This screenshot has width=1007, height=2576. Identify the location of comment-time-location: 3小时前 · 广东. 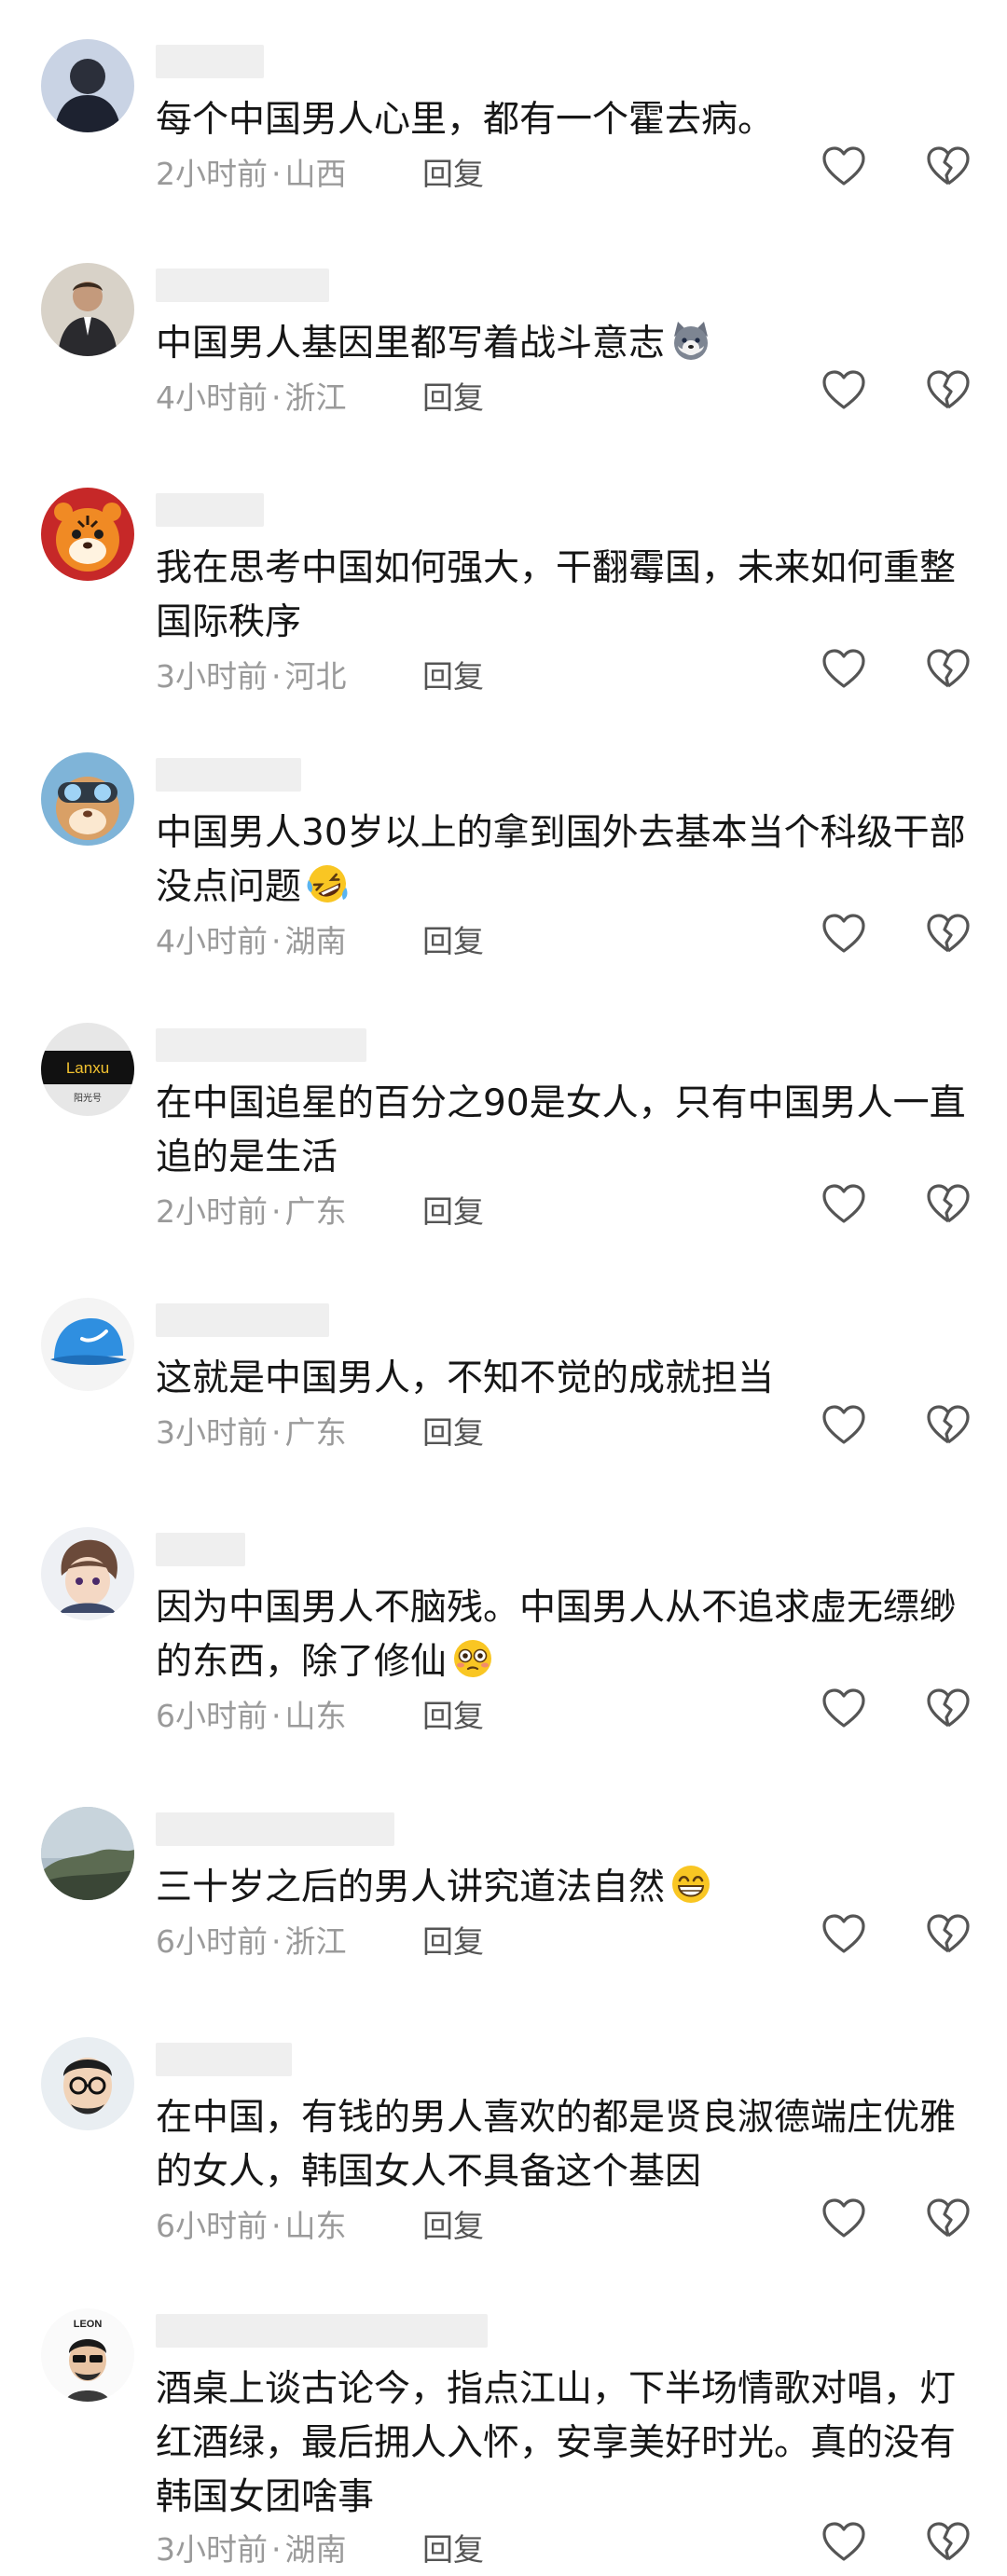
(251, 1432).